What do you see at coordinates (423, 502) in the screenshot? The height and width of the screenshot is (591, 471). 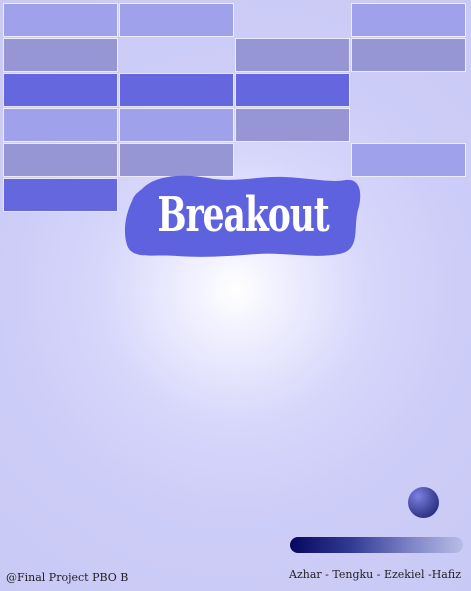 I see `ball` at bounding box center [423, 502].